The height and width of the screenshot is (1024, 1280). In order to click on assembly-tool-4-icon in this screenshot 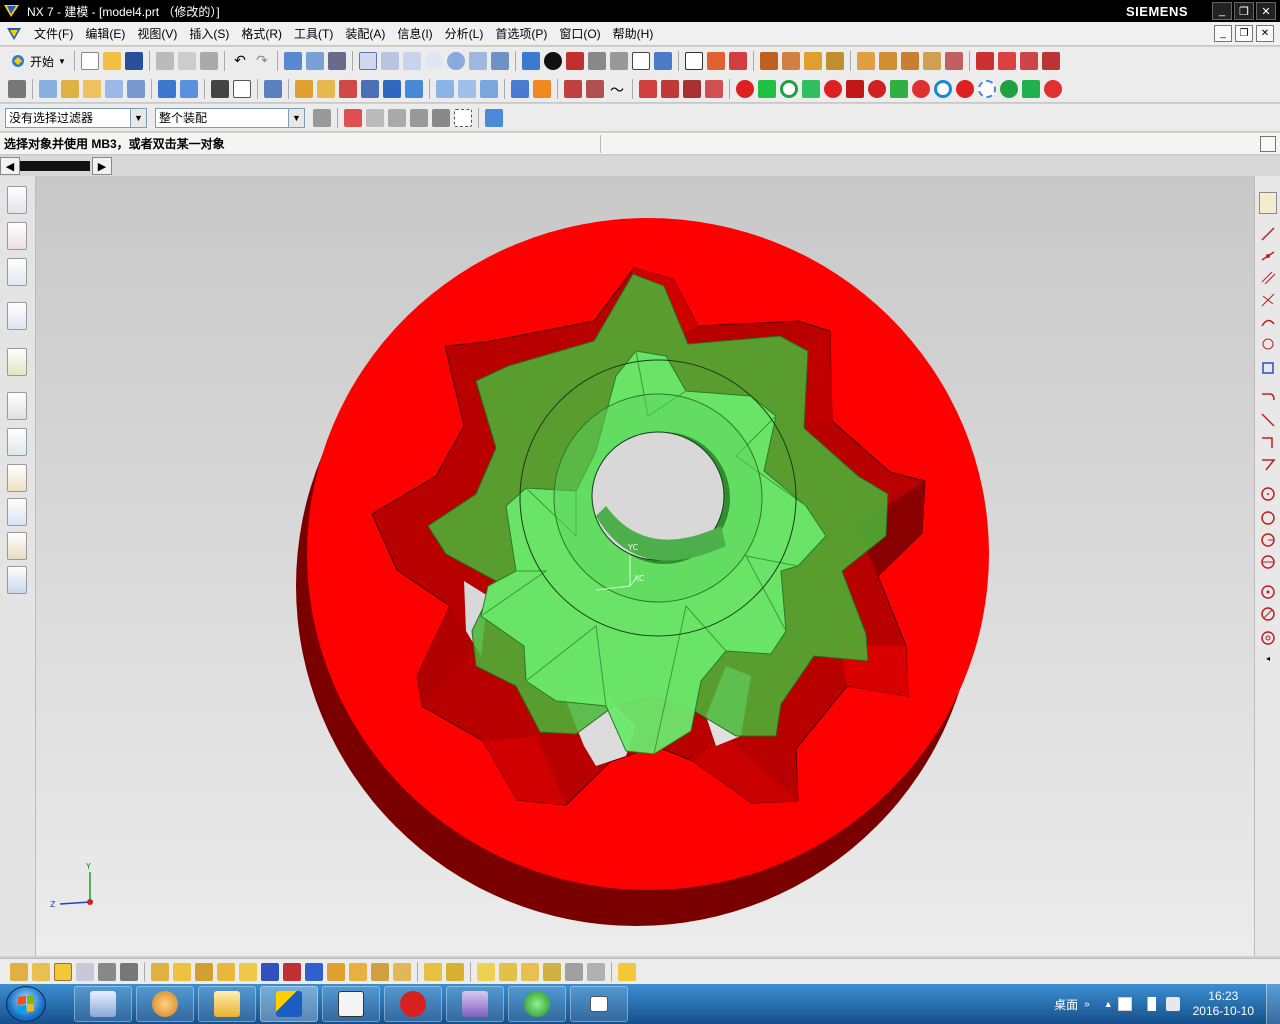, I will do `click(85, 971)`.